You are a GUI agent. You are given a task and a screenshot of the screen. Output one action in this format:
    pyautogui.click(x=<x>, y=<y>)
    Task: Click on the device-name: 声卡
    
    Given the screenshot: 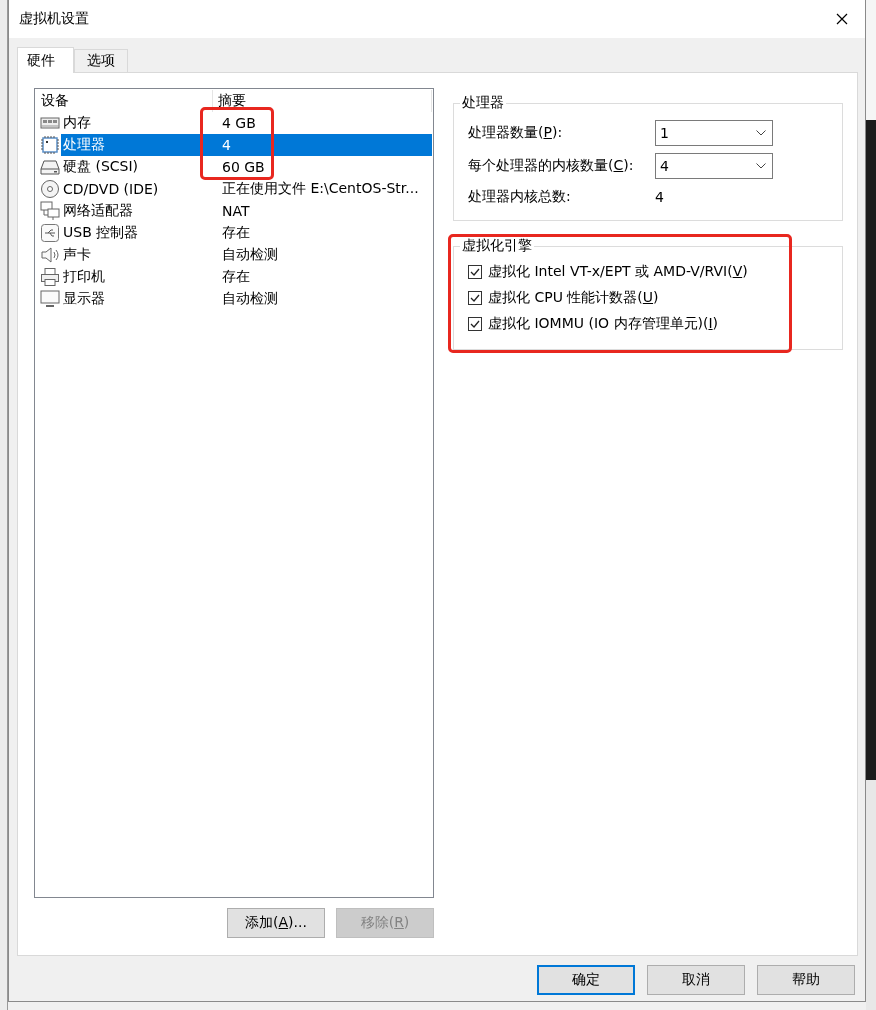 What is the action you would take?
    pyautogui.click(x=138, y=255)
    